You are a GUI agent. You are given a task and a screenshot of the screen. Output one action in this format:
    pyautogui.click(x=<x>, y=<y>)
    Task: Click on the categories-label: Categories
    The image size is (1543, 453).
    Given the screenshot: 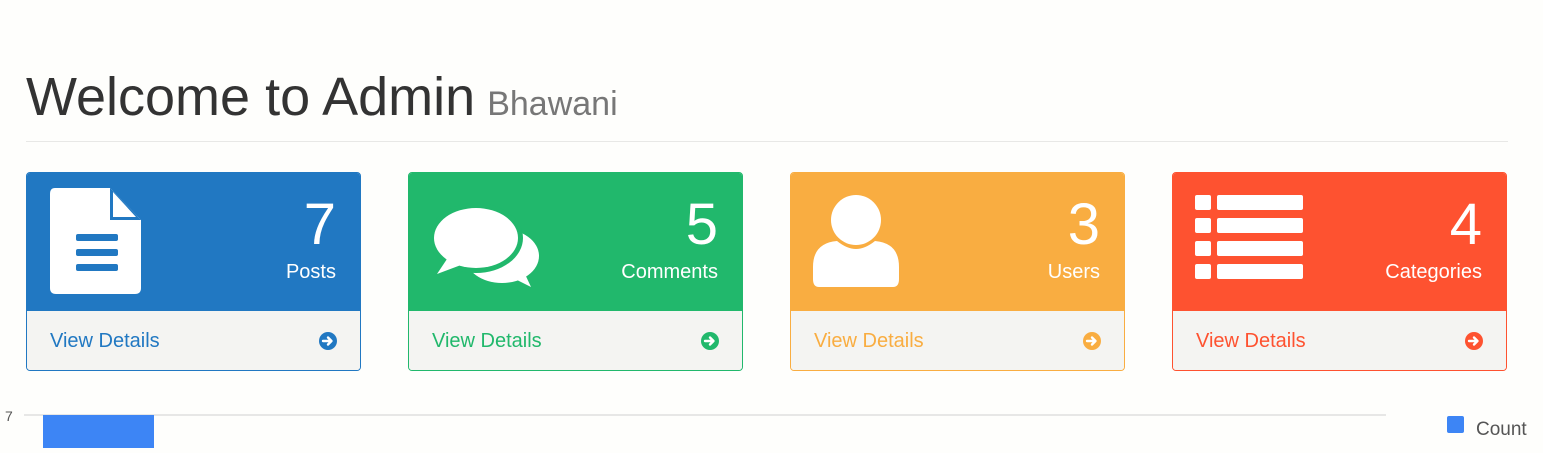 What is the action you would take?
    pyautogui.click(x=1433, y=272)
    